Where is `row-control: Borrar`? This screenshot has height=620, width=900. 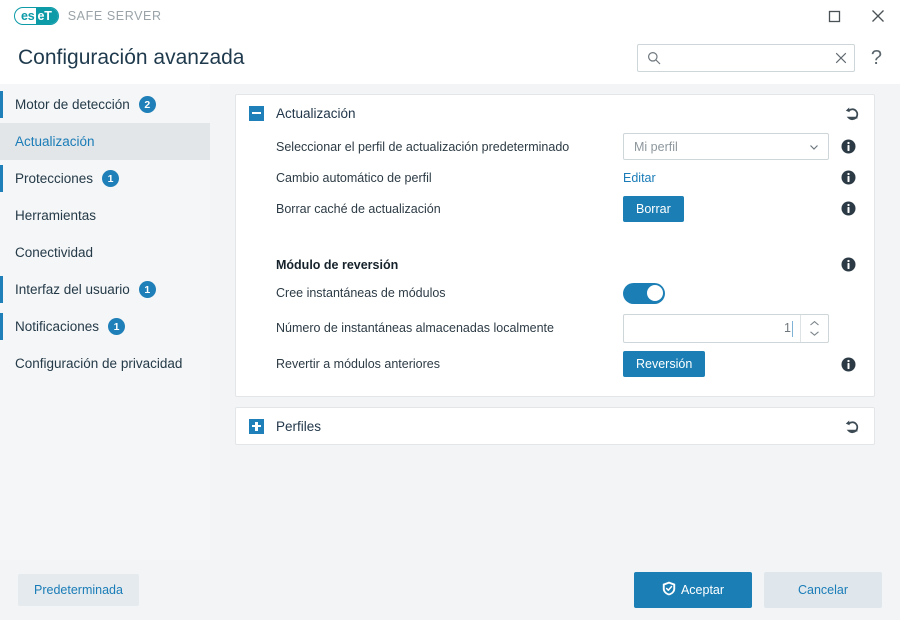 row-control: Borrar is located at coordinates (729, 208).